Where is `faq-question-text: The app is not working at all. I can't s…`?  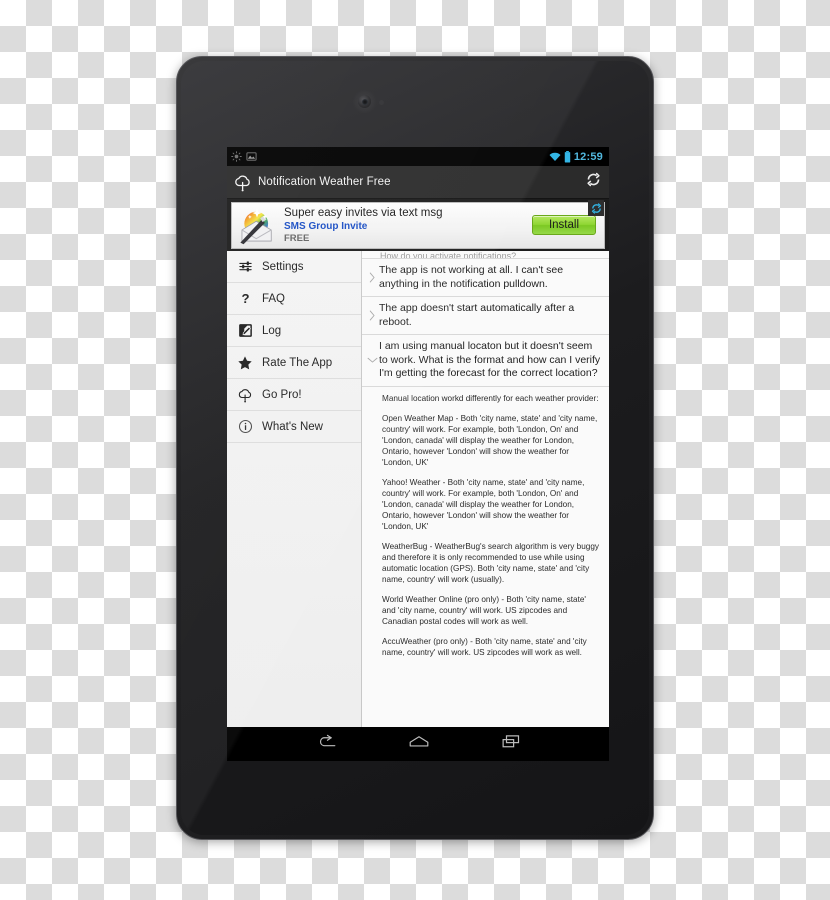
faq-question-text: The app is not working at all. I can't s… is located at coordinates (471, 277).